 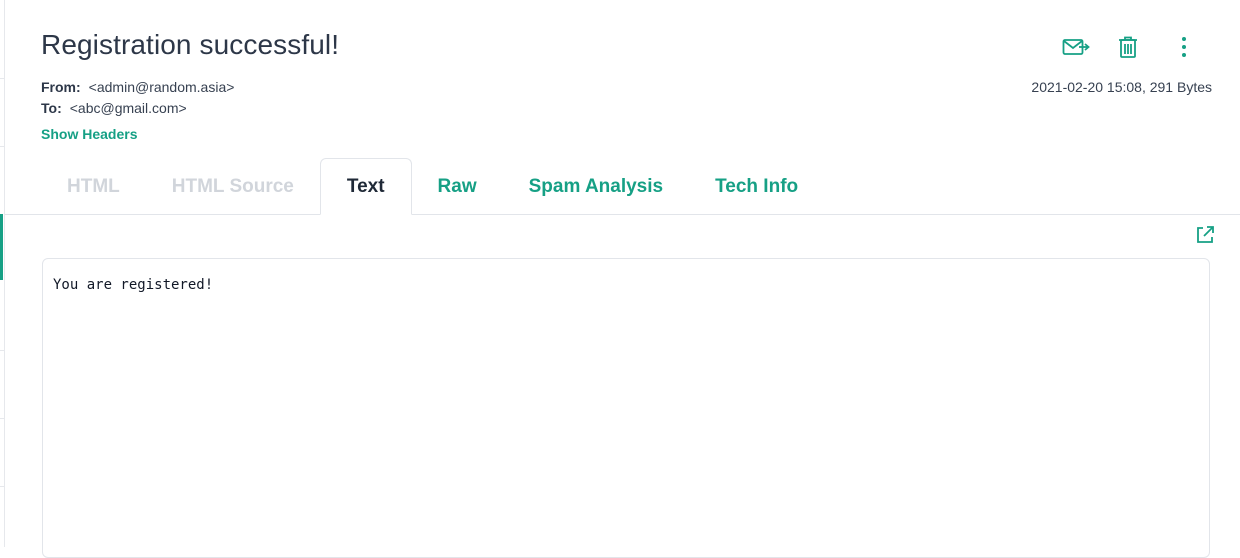 I want to click on delete-button, so click(x=1128, y=47).